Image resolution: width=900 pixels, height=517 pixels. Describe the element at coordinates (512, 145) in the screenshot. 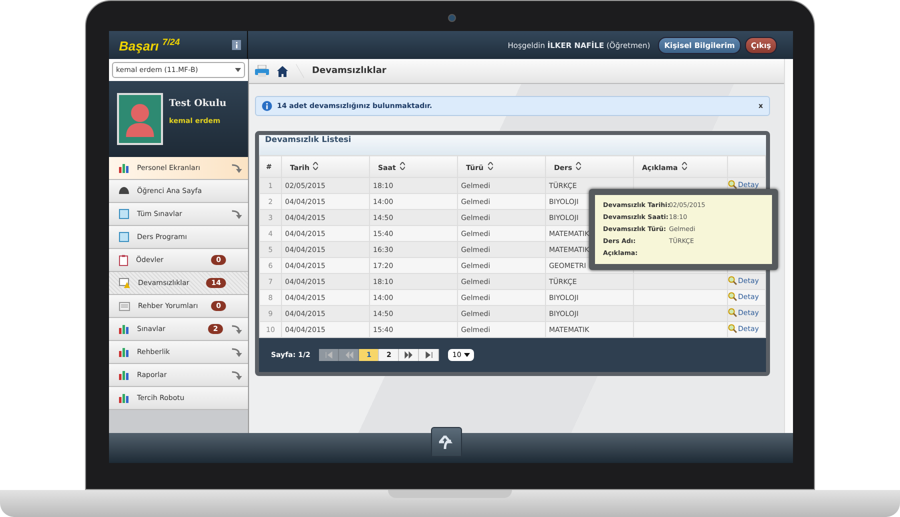

I see `panel-title: Devamsızlık Listesi` at that location.